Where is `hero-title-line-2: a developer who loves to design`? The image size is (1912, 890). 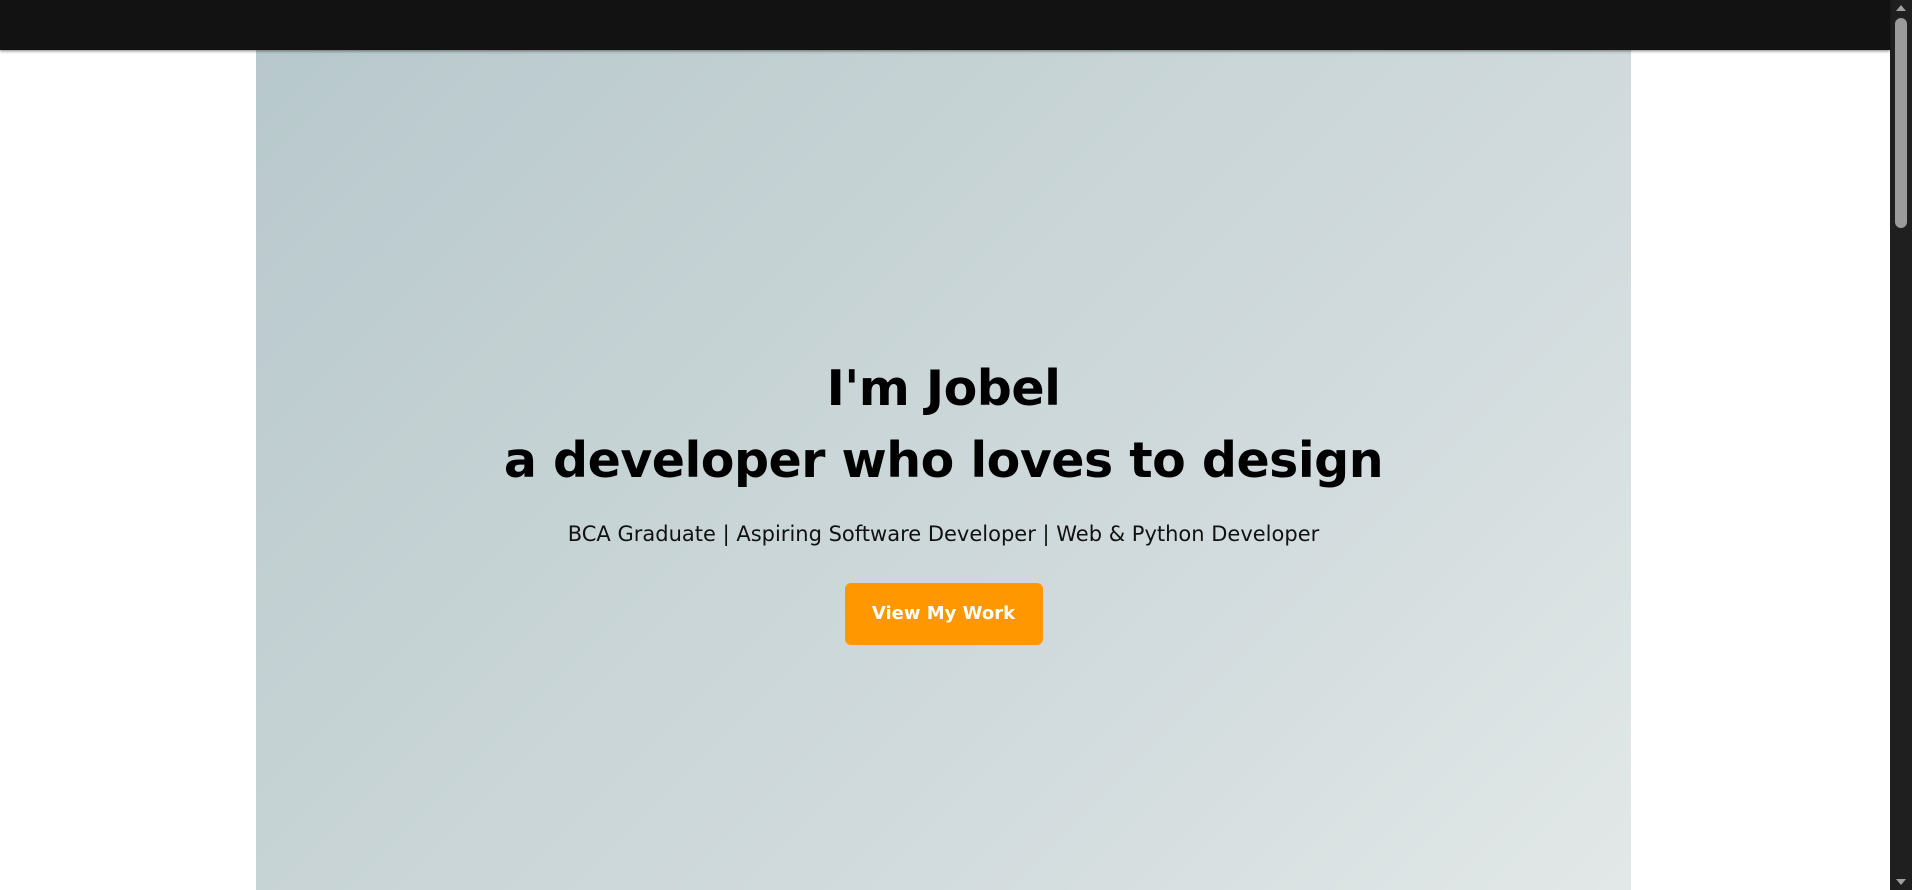
hero-title-line-2: a developer who loves to design is located at coordinates (943, 460).